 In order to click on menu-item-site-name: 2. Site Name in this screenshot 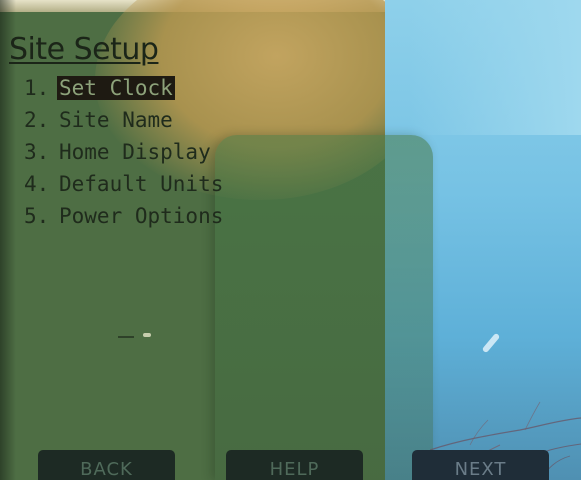, I will do `click(124, 120)`.